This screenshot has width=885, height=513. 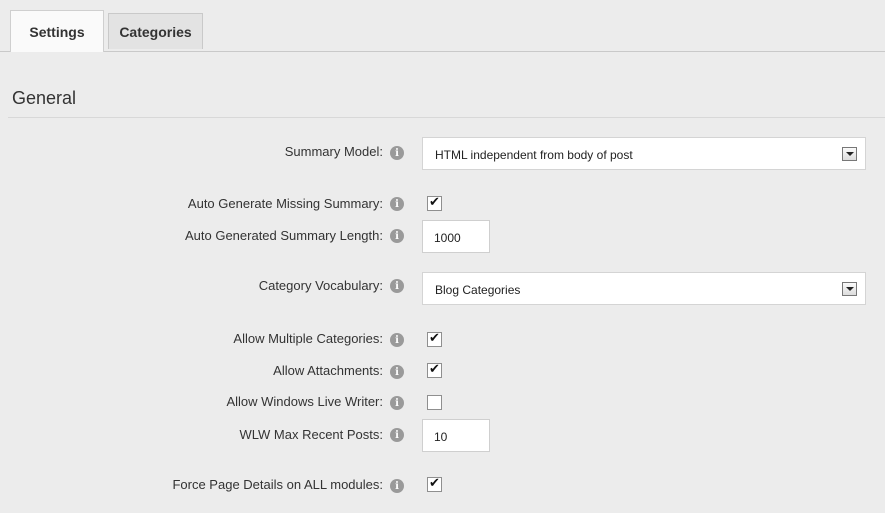 What do you see at coordinates (283, 235) in the screenshot?
I see `summary-length-label: Auto Generated Summary Length:` at bounding box center [283, 235].